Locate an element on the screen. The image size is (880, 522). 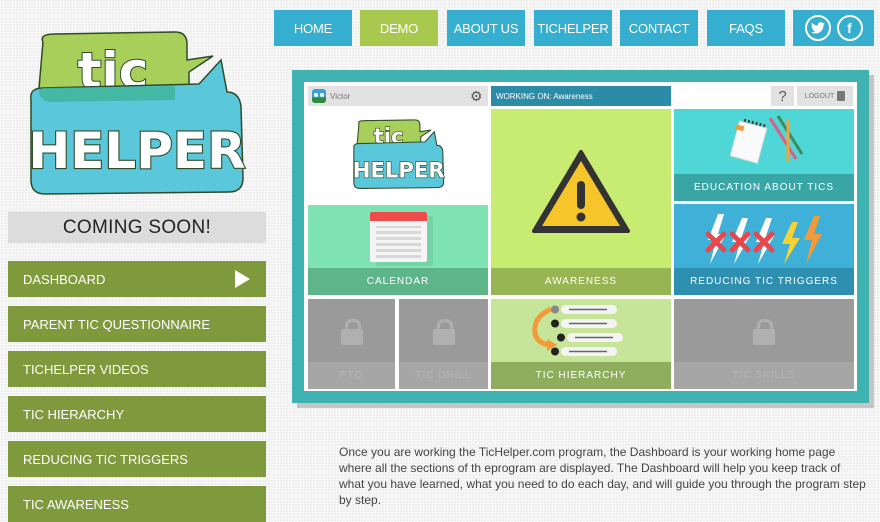
tile-education-about-tics: EDUCATION ABOUT TICS is located at coordinates (764, 155).